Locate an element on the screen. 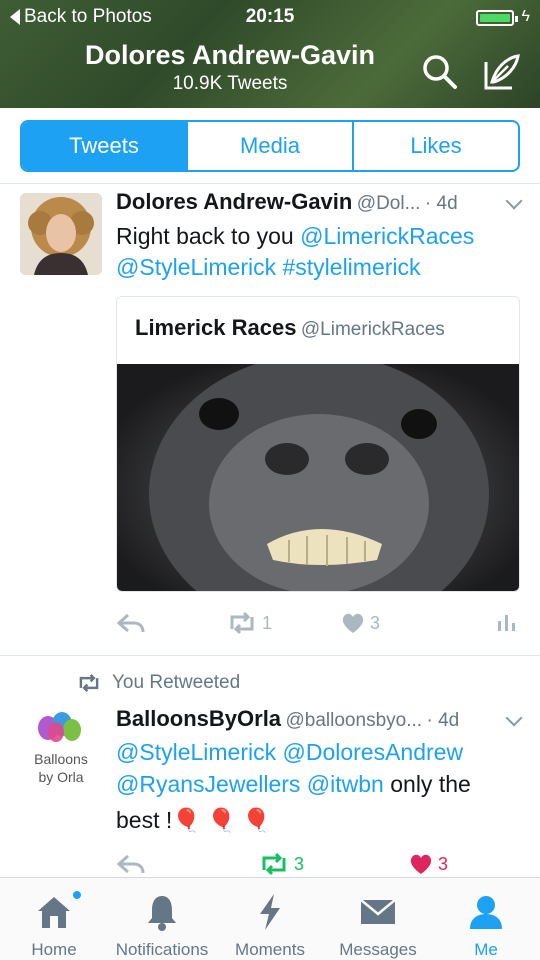 The image size is (540, 960). lightning-icon is located at coordinates (270, 912).